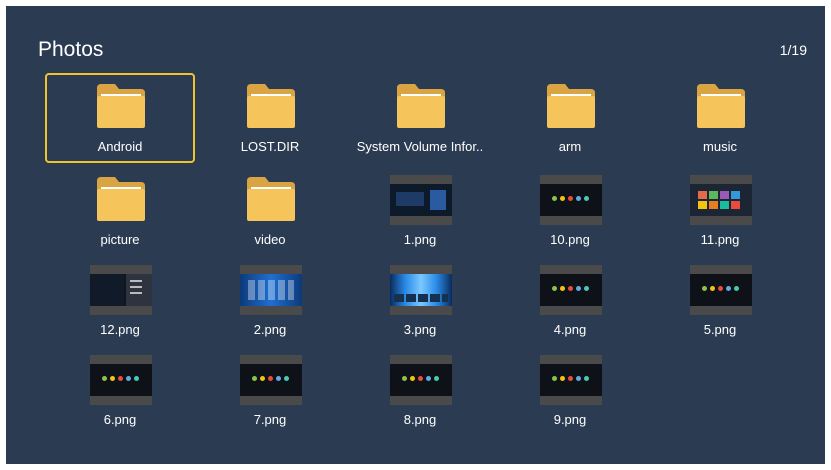  I want to click on image-item: 5.png, so click(720, 301).